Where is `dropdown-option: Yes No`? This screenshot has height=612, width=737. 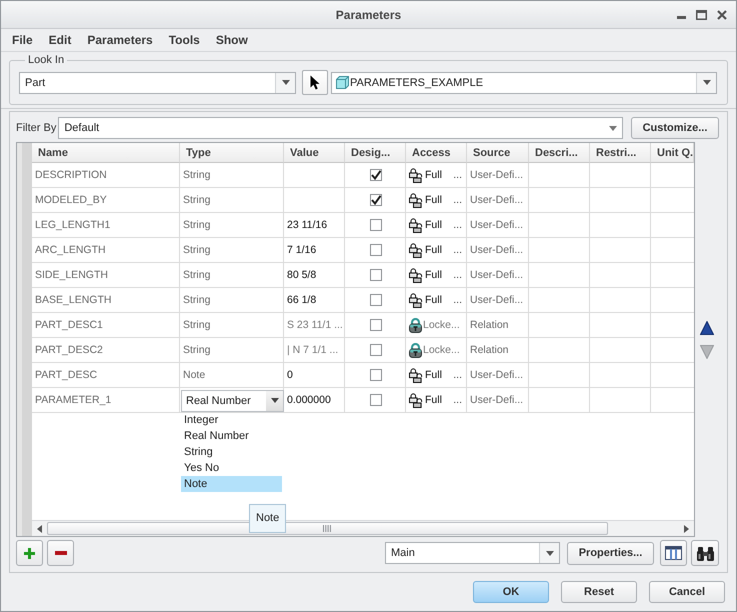
dropdown-option: Yes No is located at coordinates (231, 468).